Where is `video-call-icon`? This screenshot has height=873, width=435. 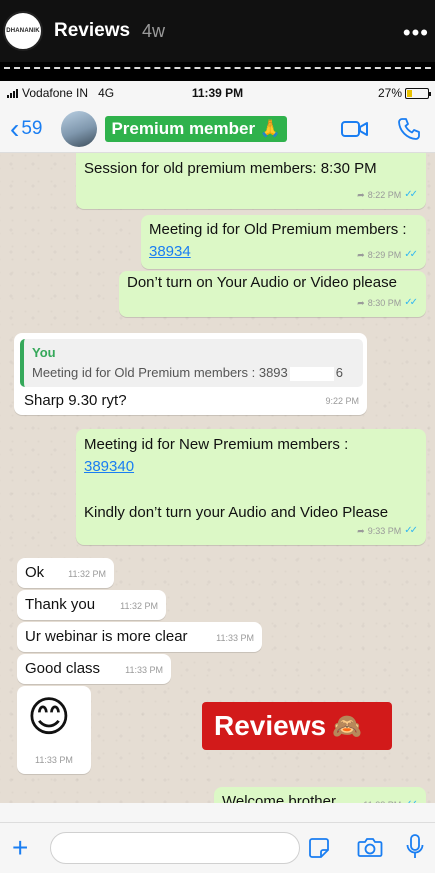 video-call-icon is located at coordinates (355, 129).